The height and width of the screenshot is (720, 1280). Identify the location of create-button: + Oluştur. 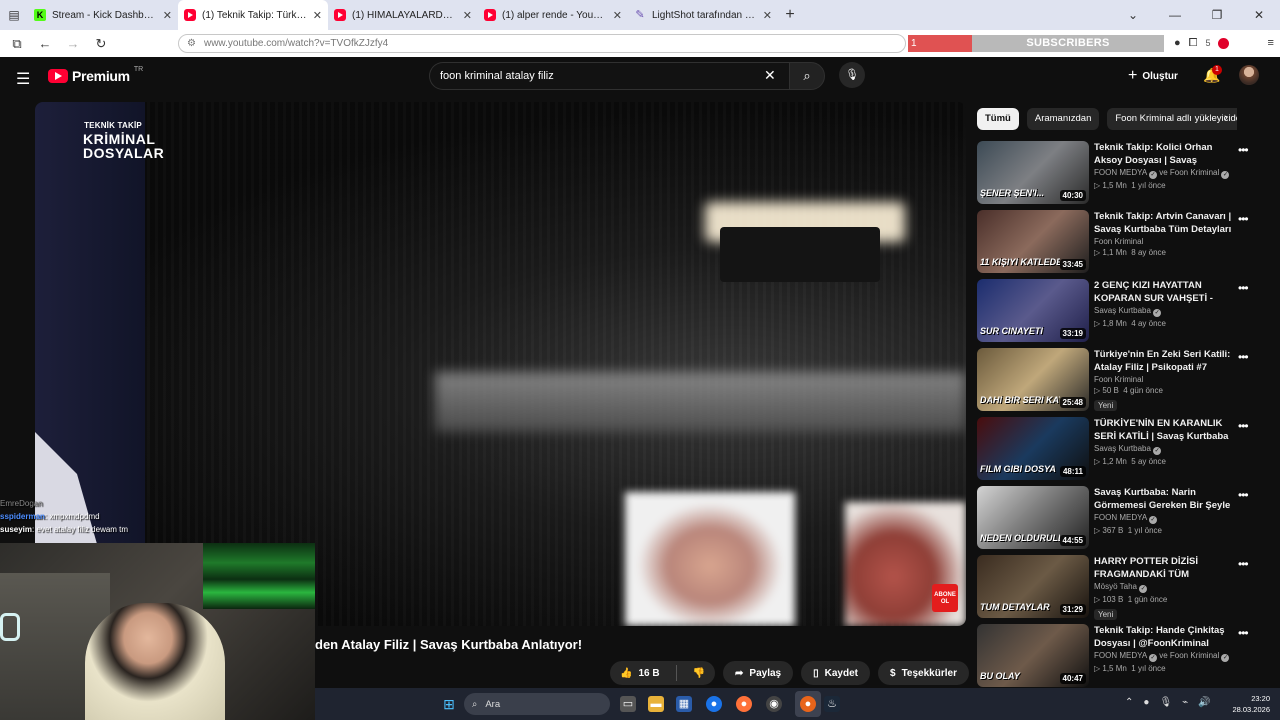
(1153, 76).